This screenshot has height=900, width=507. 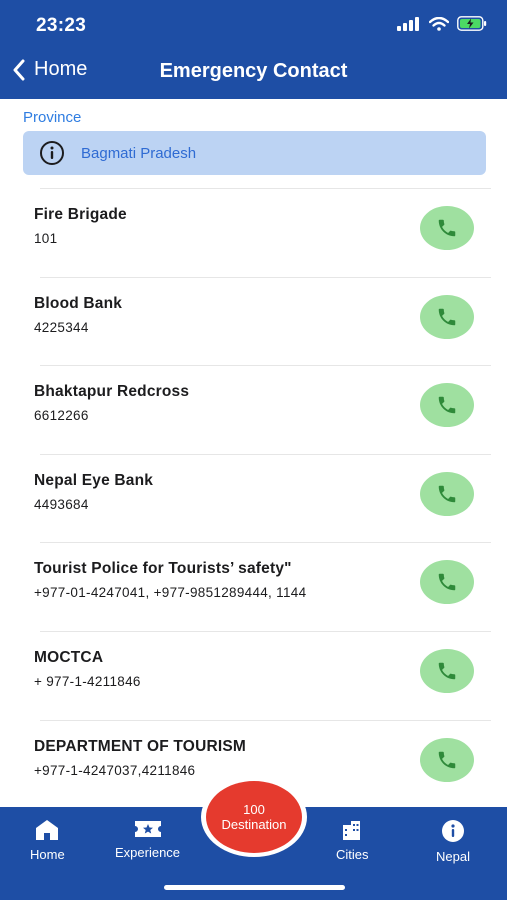 What do you see at coordinates (69, 657) in the screenshot?
I see `contact-name: MOCTCA` at bounding box center [69, 657].